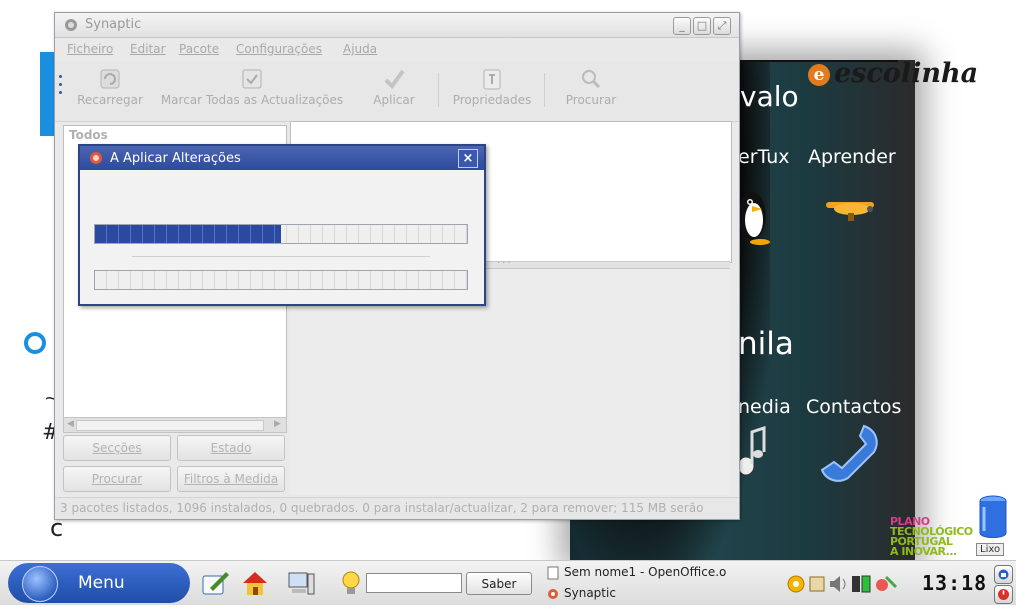 The height and width of the screenshot is (607, 1016). I want to click on search-button: Procurar, so click(591, 87).